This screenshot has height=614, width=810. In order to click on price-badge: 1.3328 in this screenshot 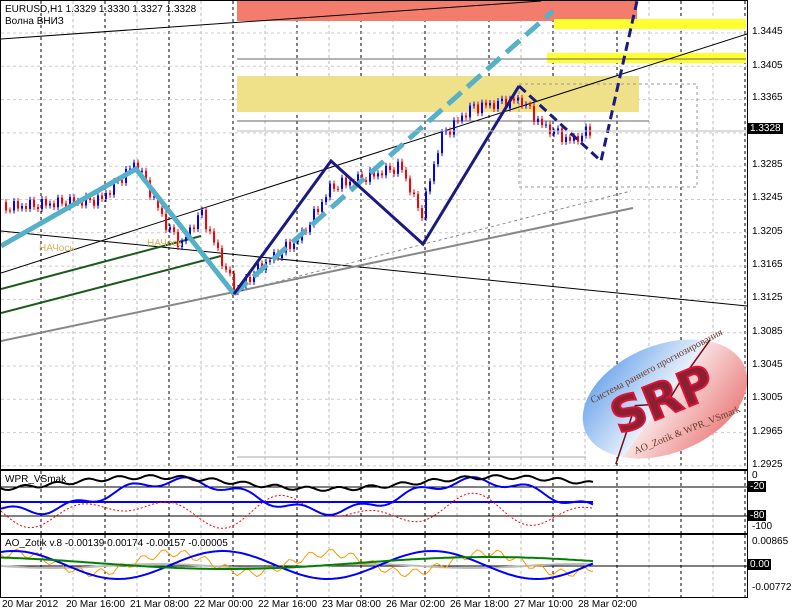, I will do `click(765, 128)`.